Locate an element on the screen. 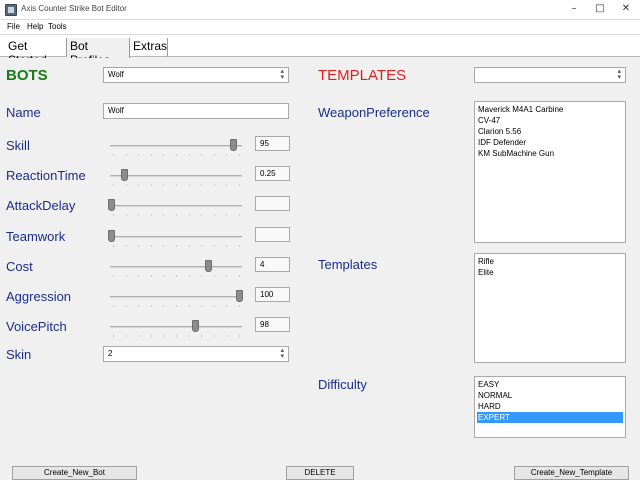  close-button: ✕ is located at coordinates (626, 10).